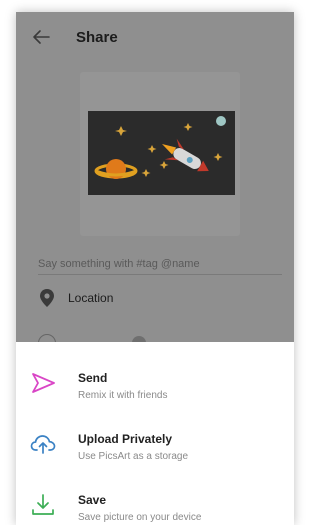 This screenshot has width=320, height=525. Describe the element at coordinates (41, 37) in the screenshot. I see `arrow-left-icon` at that location.